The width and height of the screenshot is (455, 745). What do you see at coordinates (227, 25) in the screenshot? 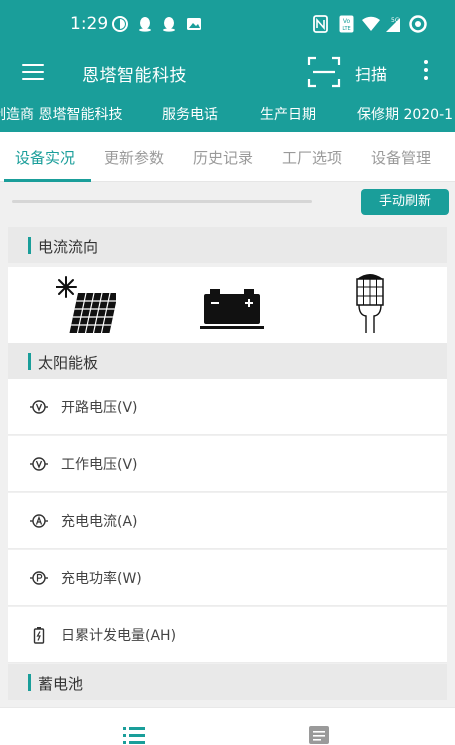
I see `status-bar: 1:29 Vo LTE 5G` at bounding box center [227, 25].